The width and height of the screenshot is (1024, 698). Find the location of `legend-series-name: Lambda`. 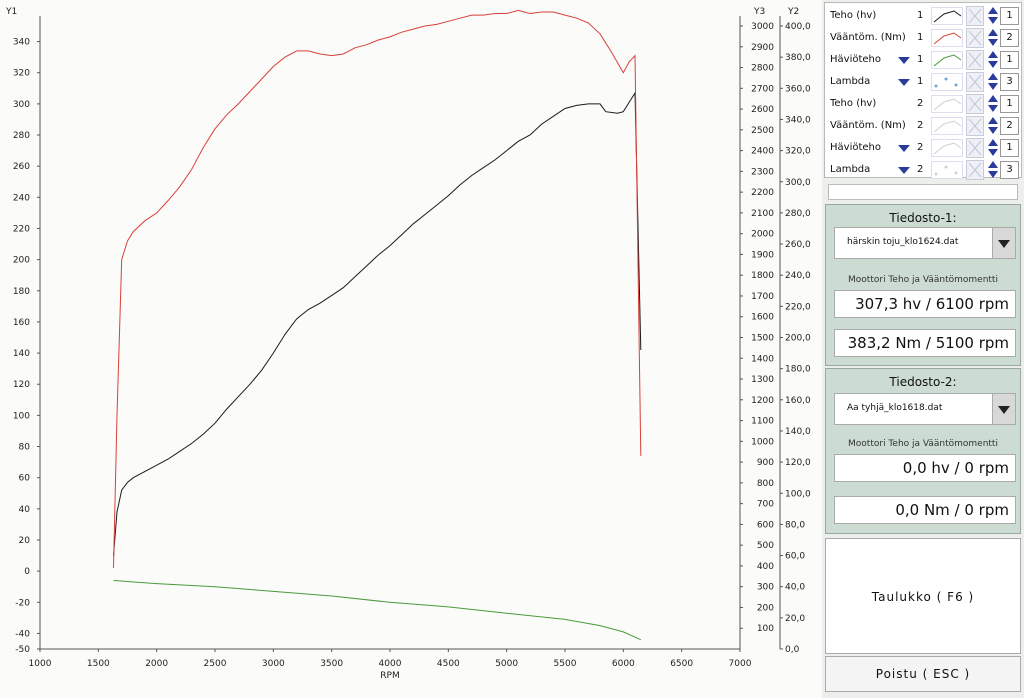

legend-series-name: Lambda is located at coordinates (850, 81).